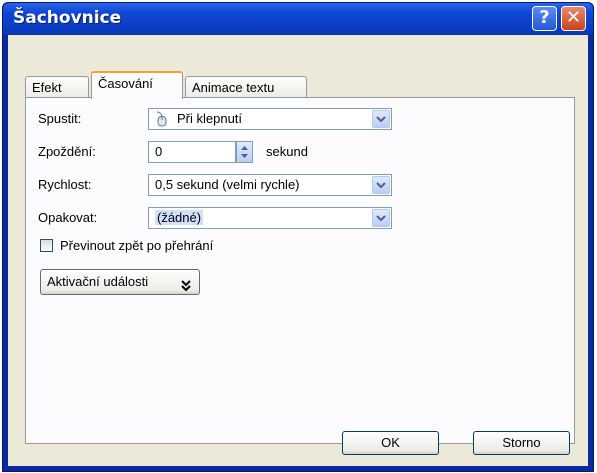  I want to click on dialog-title: Šachovnice, so click(67, 18).